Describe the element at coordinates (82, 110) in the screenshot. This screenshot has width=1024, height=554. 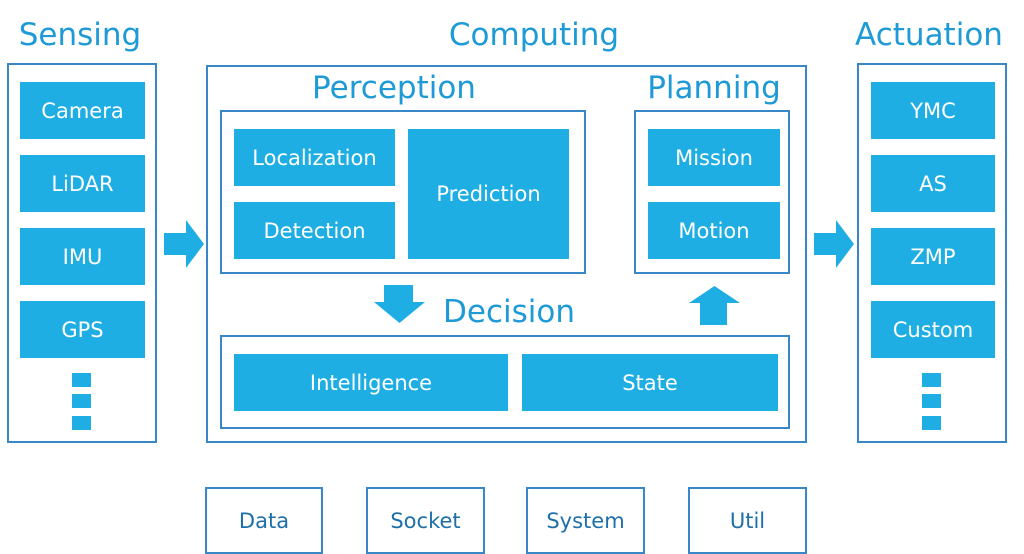
I see `sensing-camera: Camera` at that location.